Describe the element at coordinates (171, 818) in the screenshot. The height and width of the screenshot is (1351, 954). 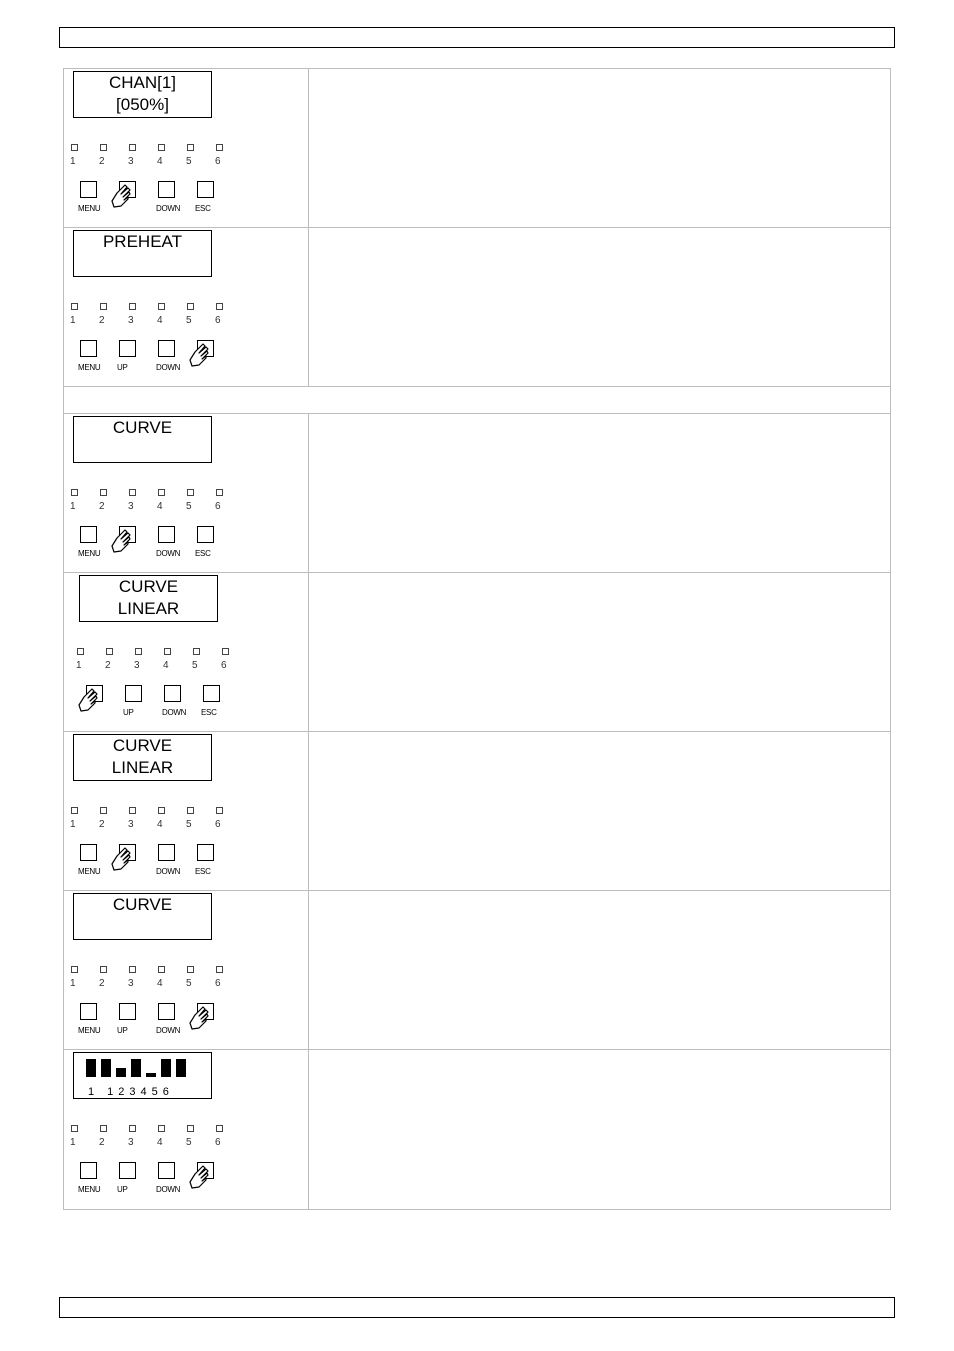
I see `led-indicator: 4` at that location.